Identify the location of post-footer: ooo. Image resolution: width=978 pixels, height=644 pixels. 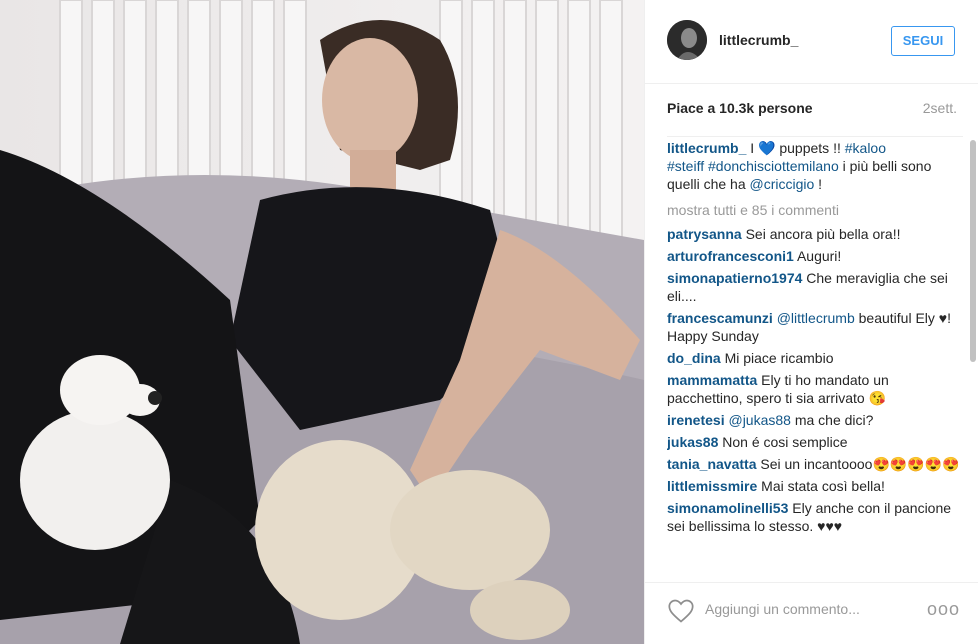
(811, 613).